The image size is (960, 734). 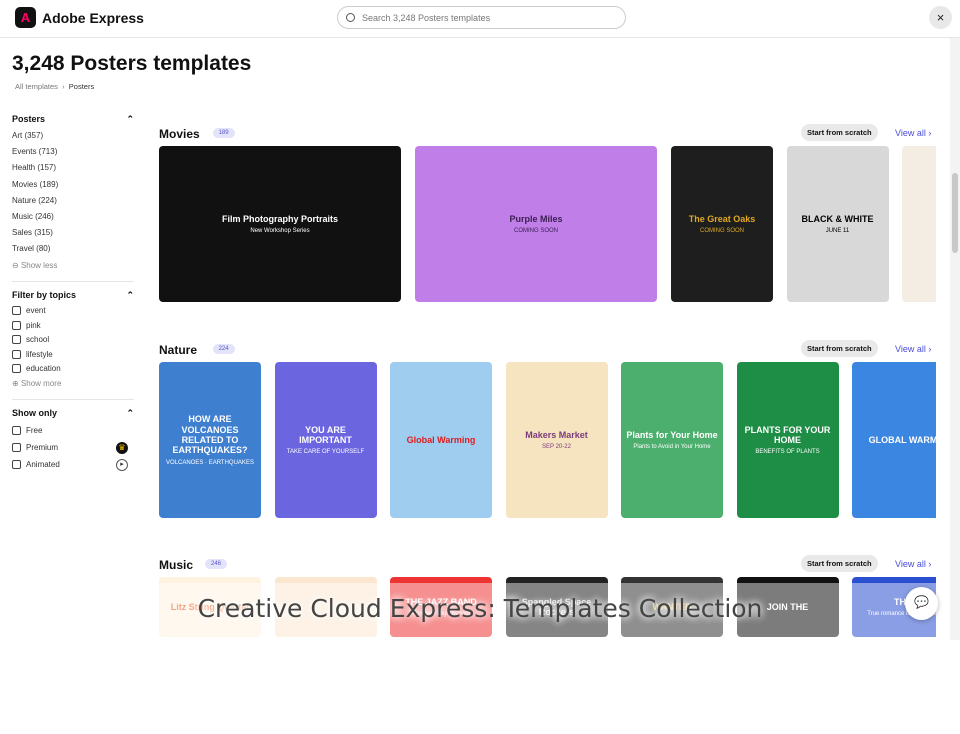 I want to click on template-card: The Great Oaks COMING SOON, so click(x=722, y=224).